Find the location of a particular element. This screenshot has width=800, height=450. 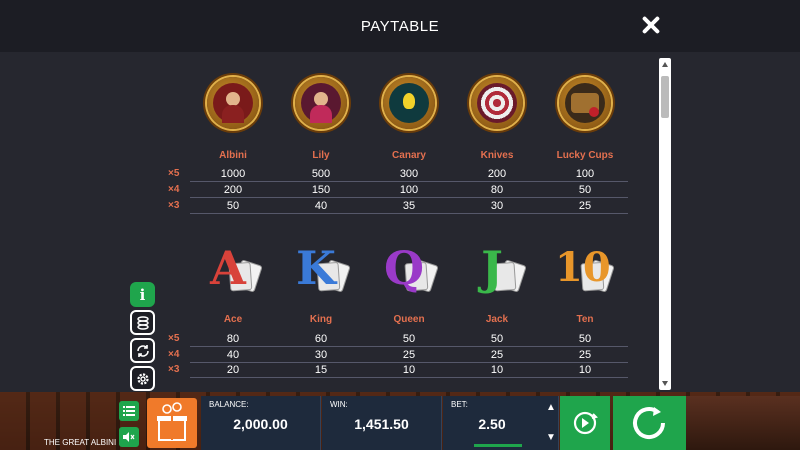

pay-value: 20 is located at coordinates (233, 370).